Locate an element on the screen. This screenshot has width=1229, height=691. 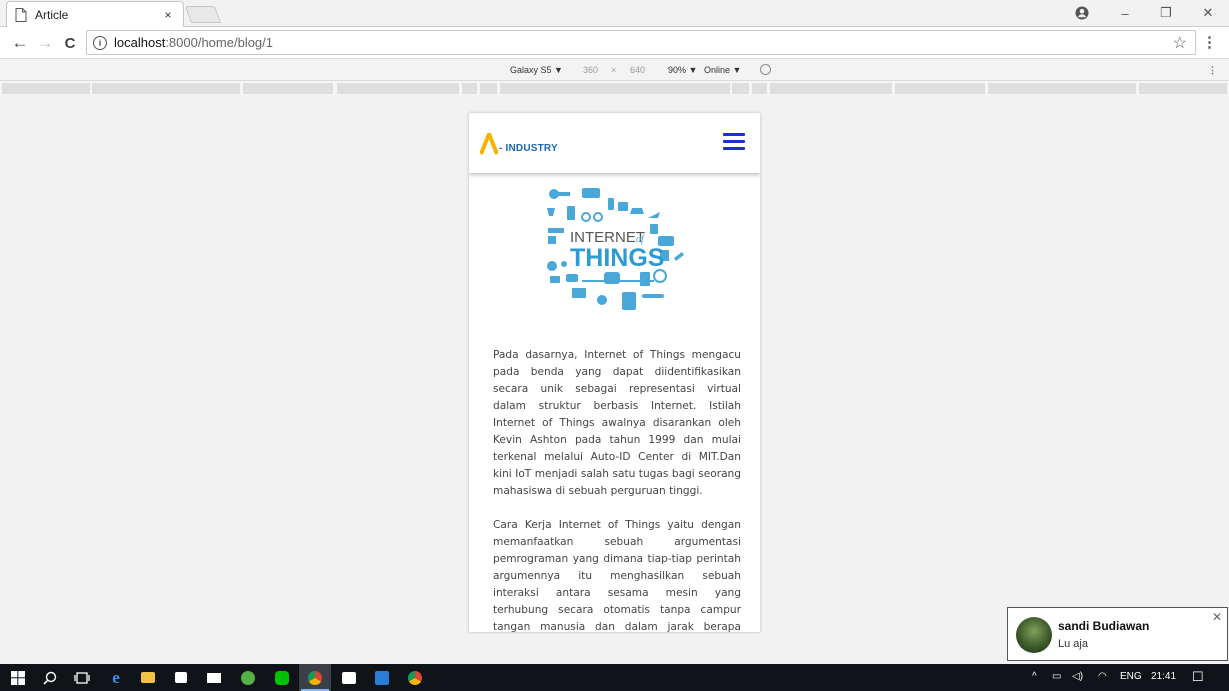
dimension-times: × is located at coordinates (614, 70).